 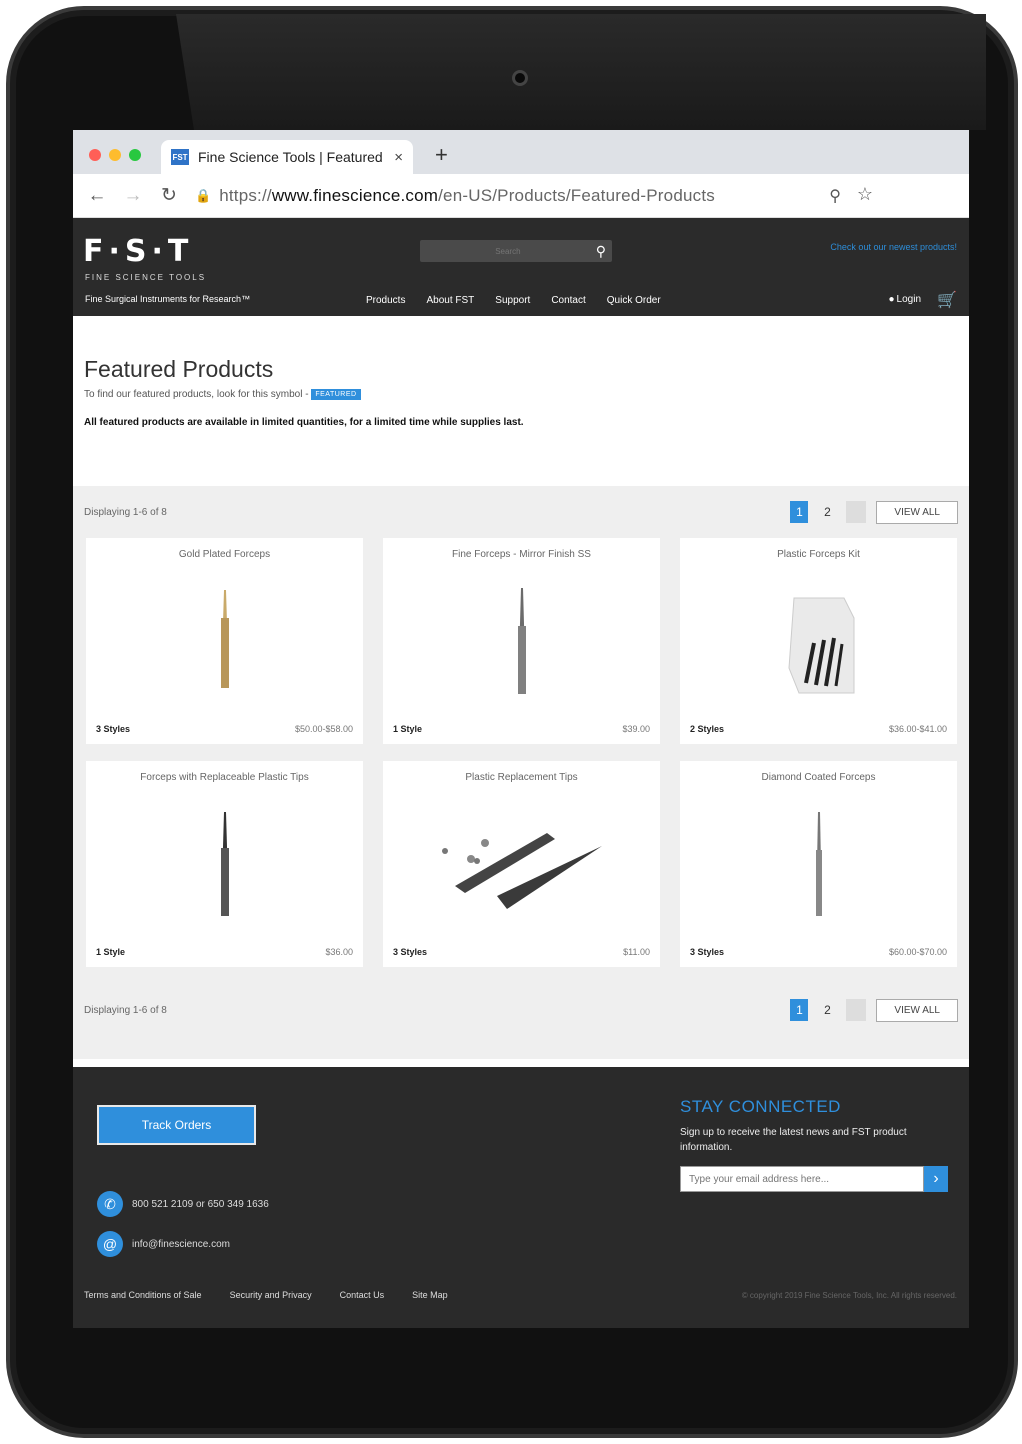 I want to click on footer-link-contact: Contact Us, so click(x=362, y=1295).